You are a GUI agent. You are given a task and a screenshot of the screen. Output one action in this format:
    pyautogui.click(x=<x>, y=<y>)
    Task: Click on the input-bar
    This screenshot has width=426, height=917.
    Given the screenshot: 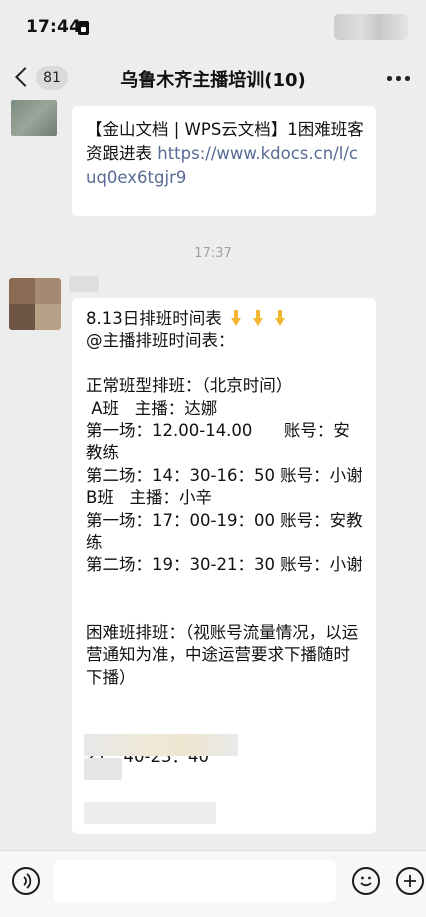 What is the action you would take?
    pyautogui.click(x=213, y=883)
    